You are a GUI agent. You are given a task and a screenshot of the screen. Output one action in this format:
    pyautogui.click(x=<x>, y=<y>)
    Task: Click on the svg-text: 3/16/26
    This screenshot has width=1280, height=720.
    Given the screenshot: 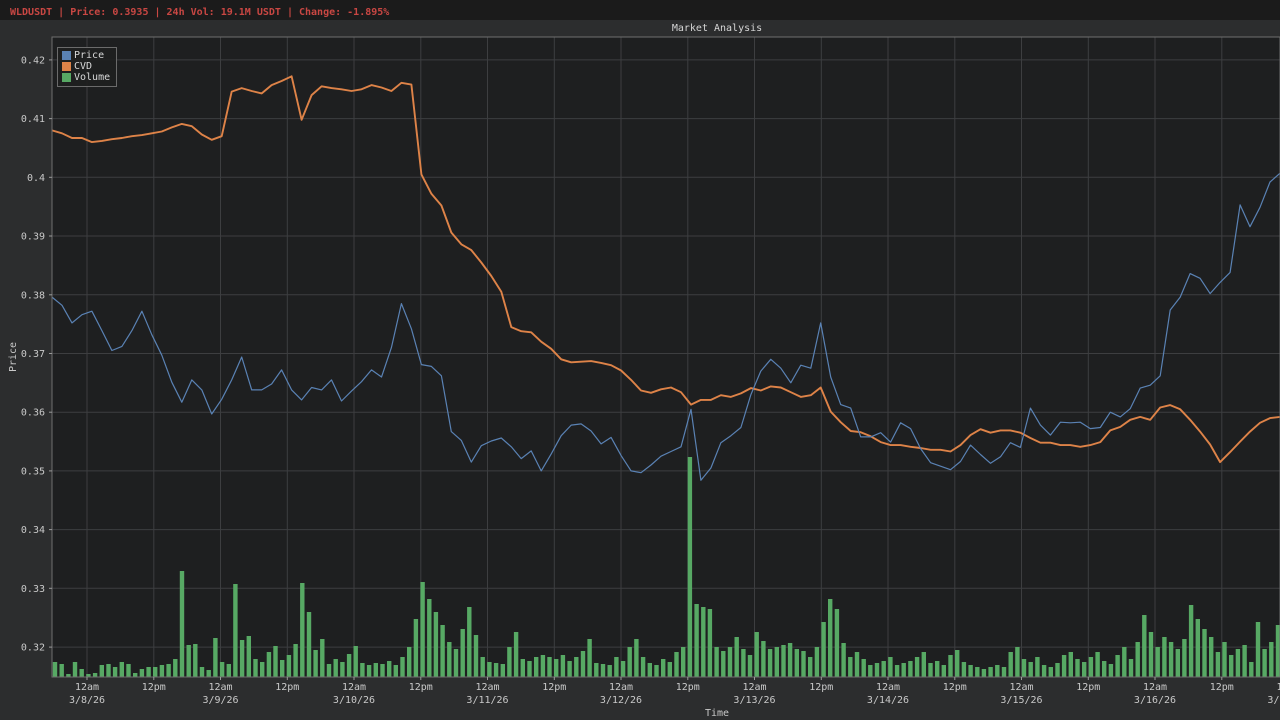 What is the action you would take?
    pyautogui.click(x=1155, y=700)
    